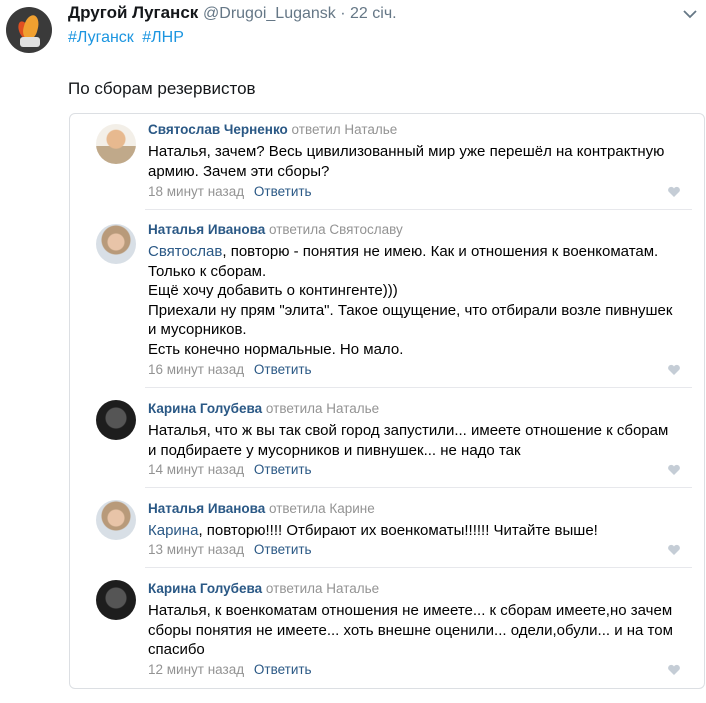 This screenshot has width=706, height=703. What do you see at coordinates (173, 530) in the screenshot?
I see `mention-link: Карина` at bounding box center [173, 530].